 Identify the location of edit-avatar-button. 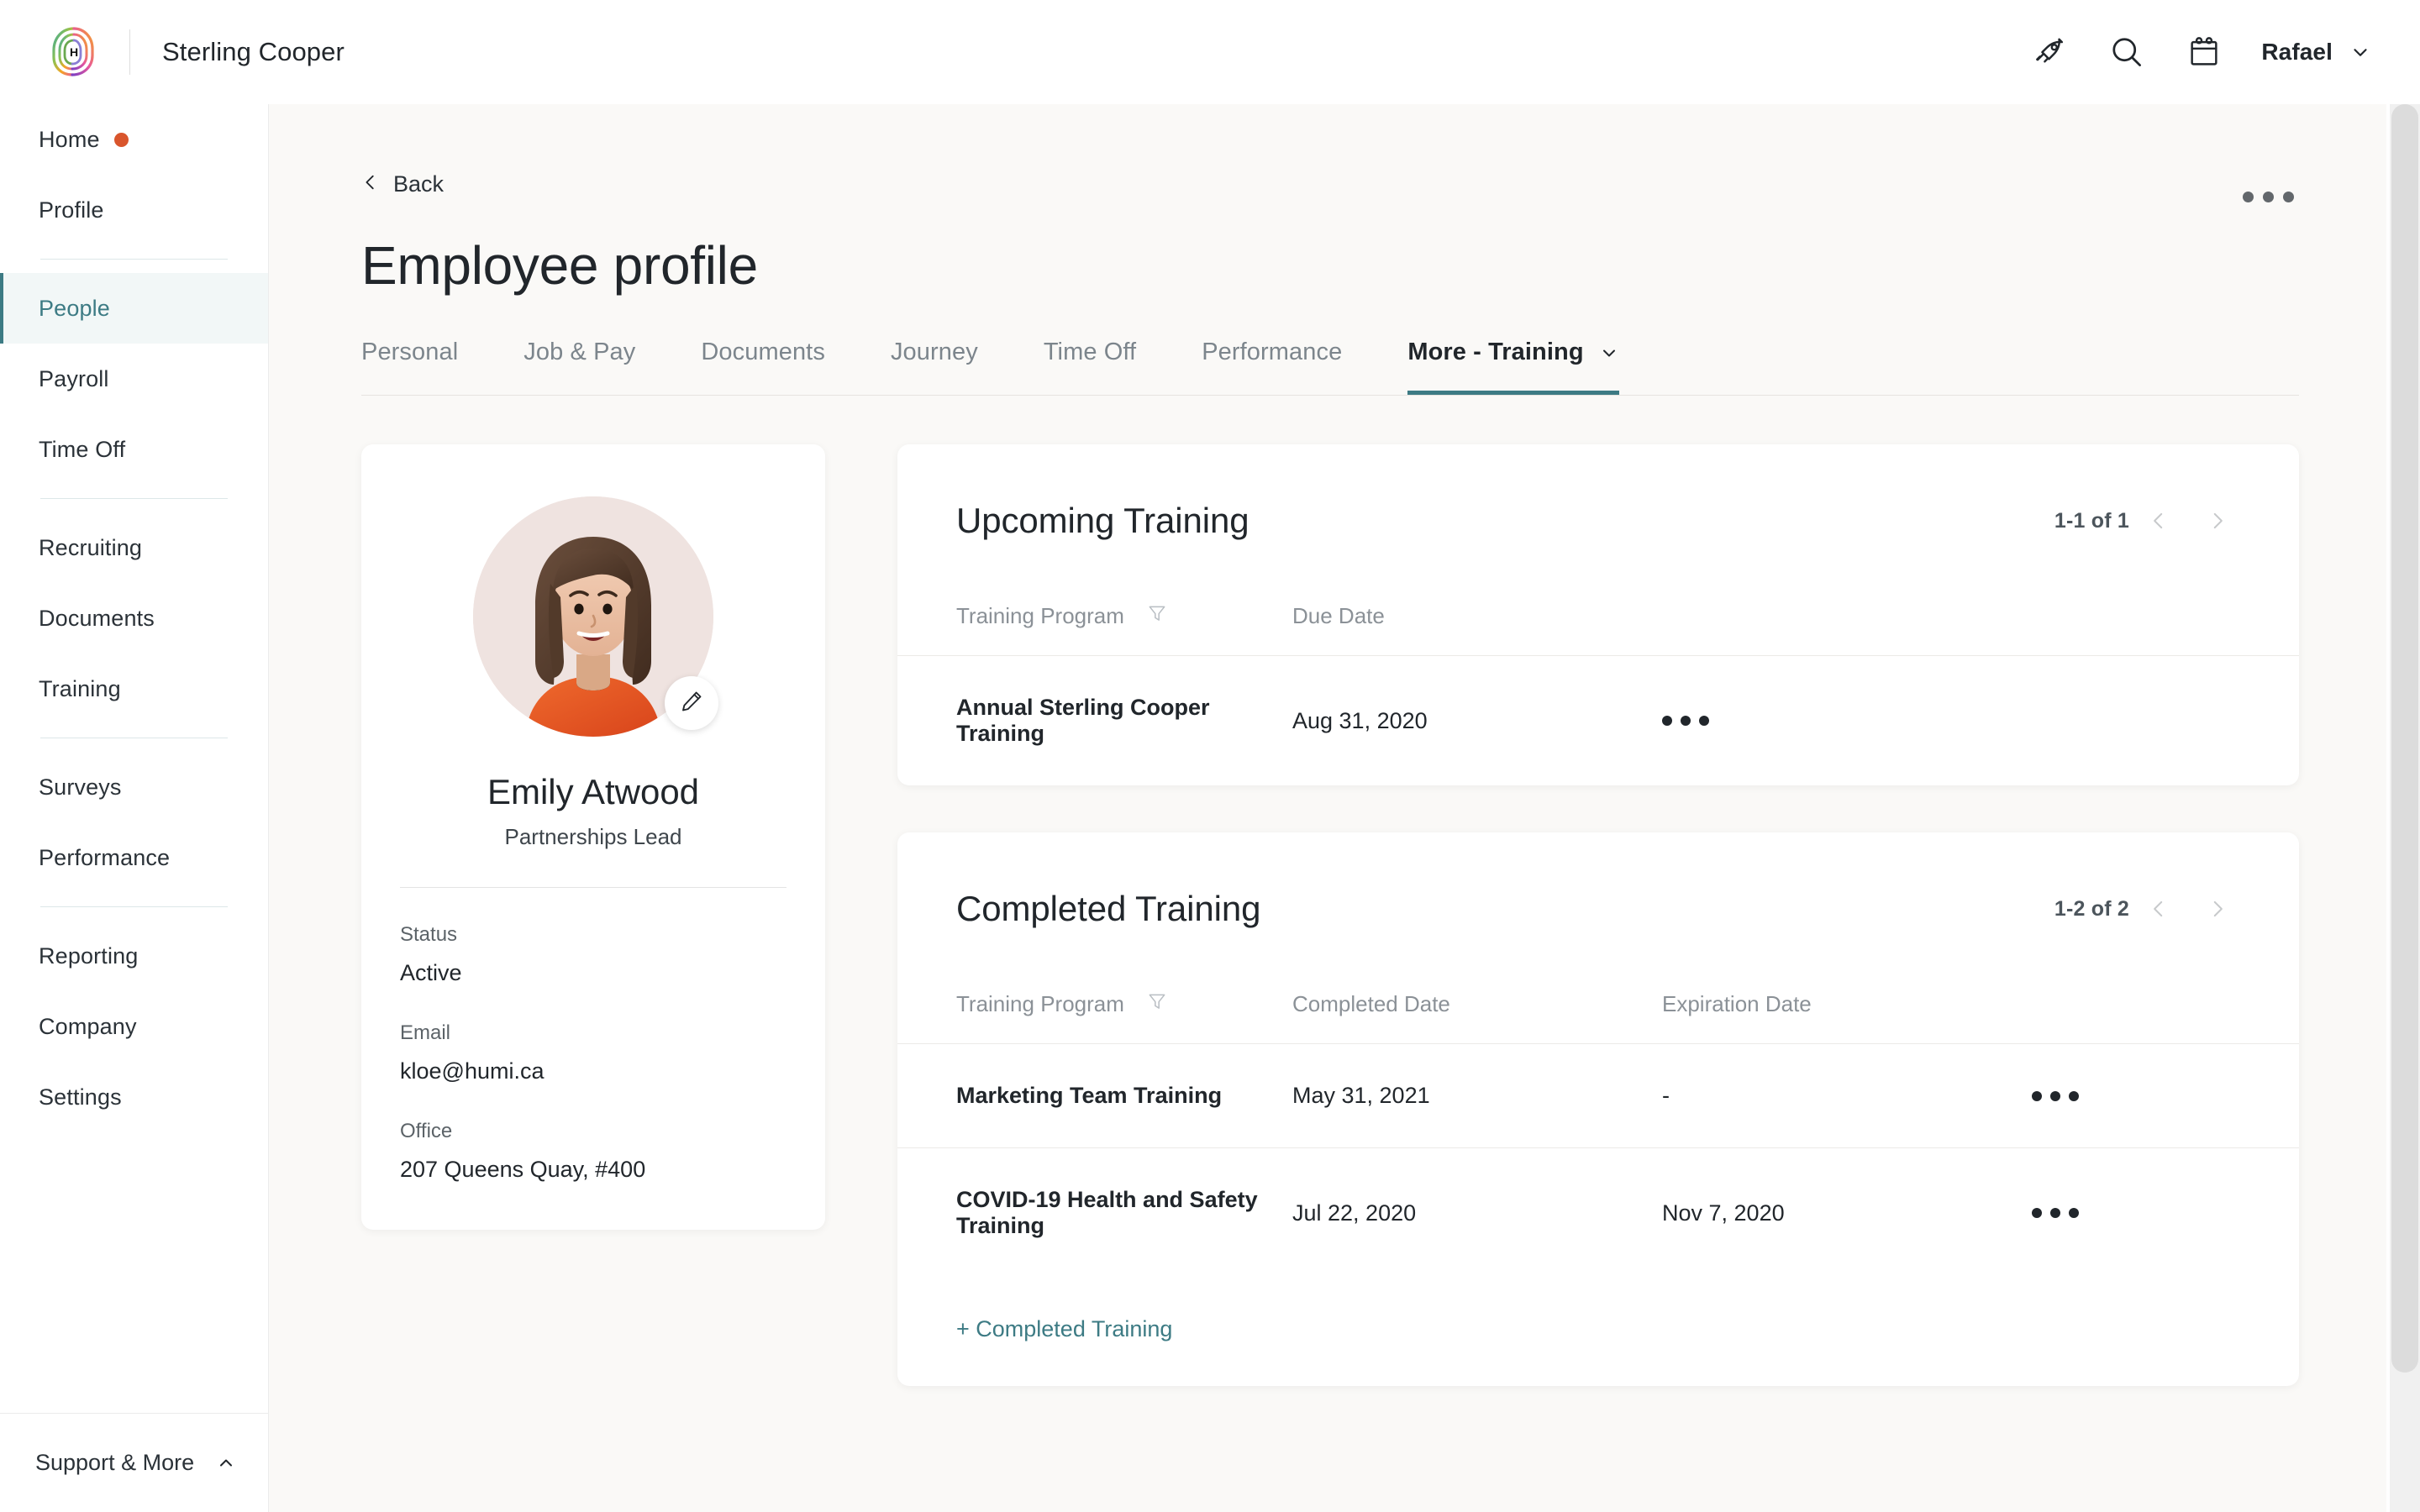
(691, 703).